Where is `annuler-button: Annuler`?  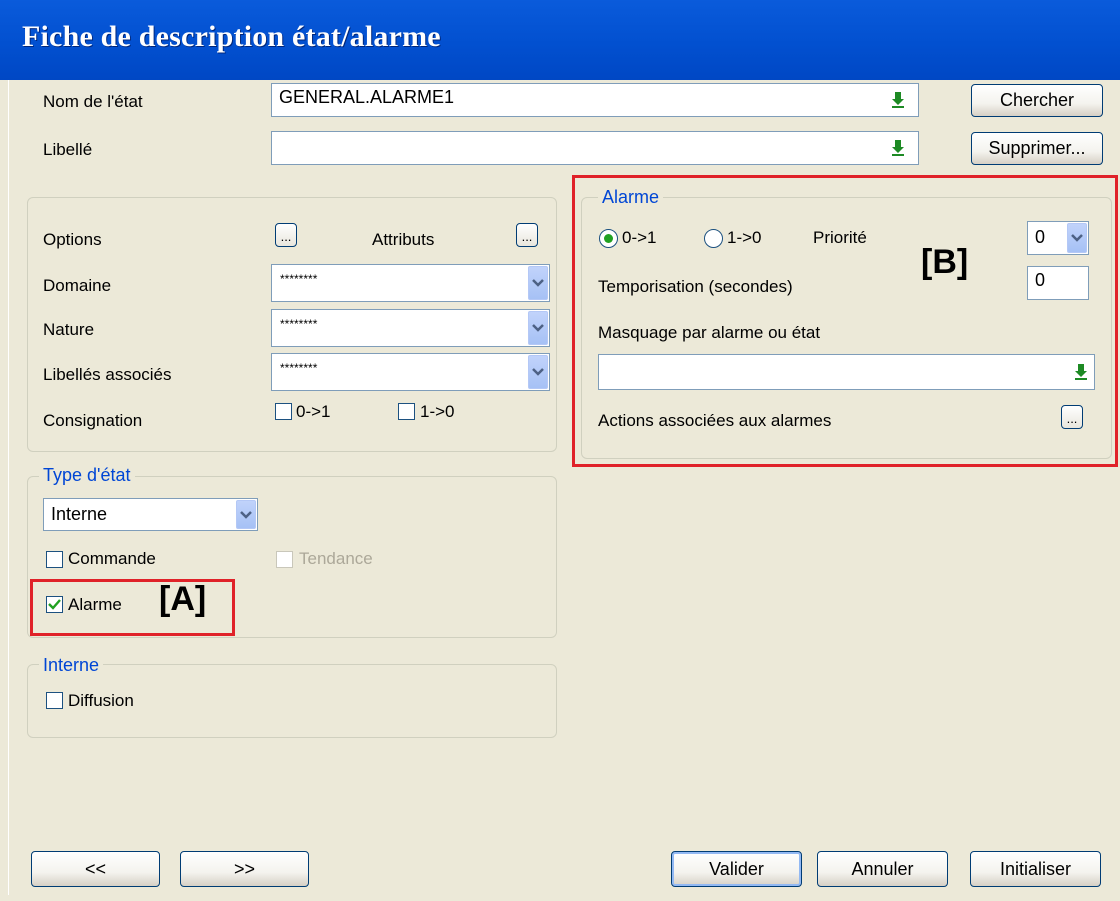
annuler-button: Annuler is located at coordinates (882, 869).